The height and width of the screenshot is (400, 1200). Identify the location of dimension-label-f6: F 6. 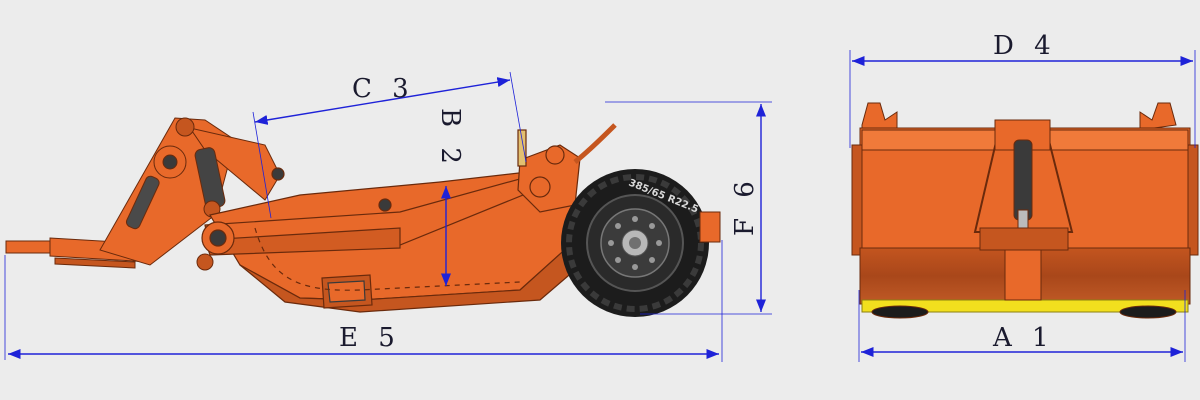
(745, 205).